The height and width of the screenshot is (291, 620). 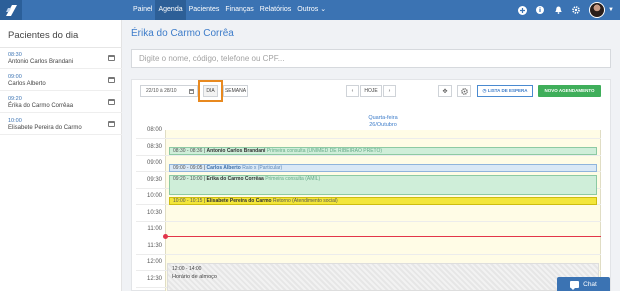 I want to click on appointment-patient: Érika do Carmo Corrêaa, so click(x=235, y=179).